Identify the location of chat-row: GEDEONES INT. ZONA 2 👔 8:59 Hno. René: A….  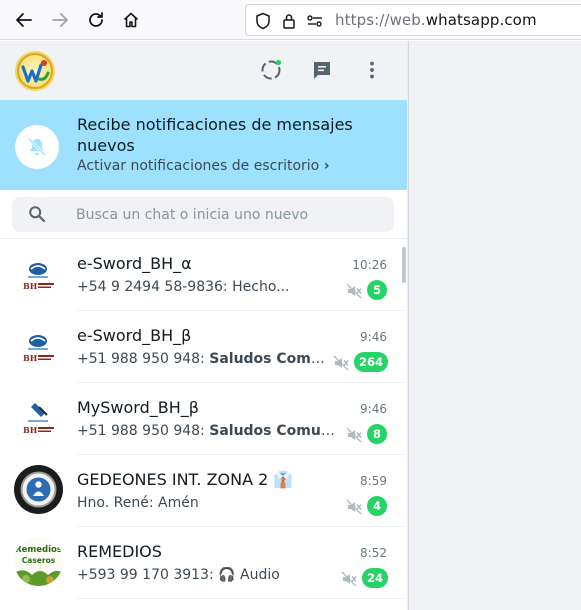
(202, 491).